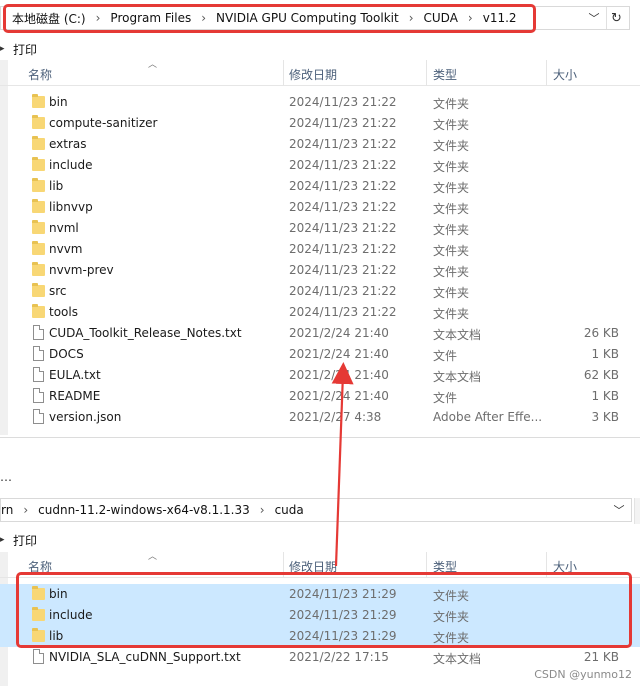  Describe the element at coordinates (145, 333) in the screenshot. I see `cell-name: CUDA_Toolkit_Release_Notes.txt` at that location.